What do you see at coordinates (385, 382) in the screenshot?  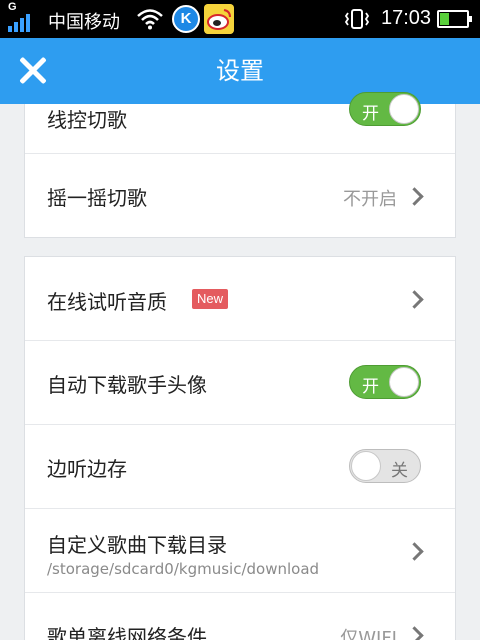 I see `auto-download-avatar-toggle: 开` at bounding box center [385, 382].